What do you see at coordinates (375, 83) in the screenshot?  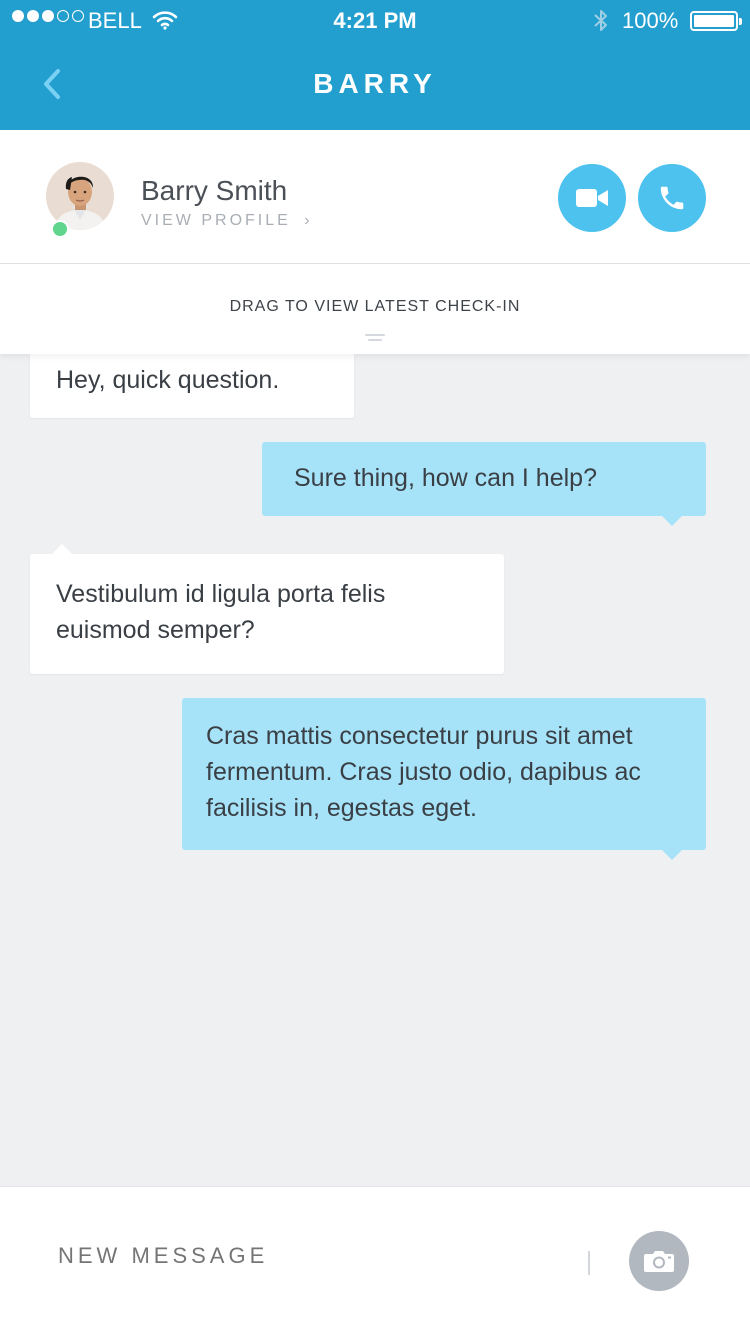 I see `page-title: BARRY` at bounding box center [375, 83].